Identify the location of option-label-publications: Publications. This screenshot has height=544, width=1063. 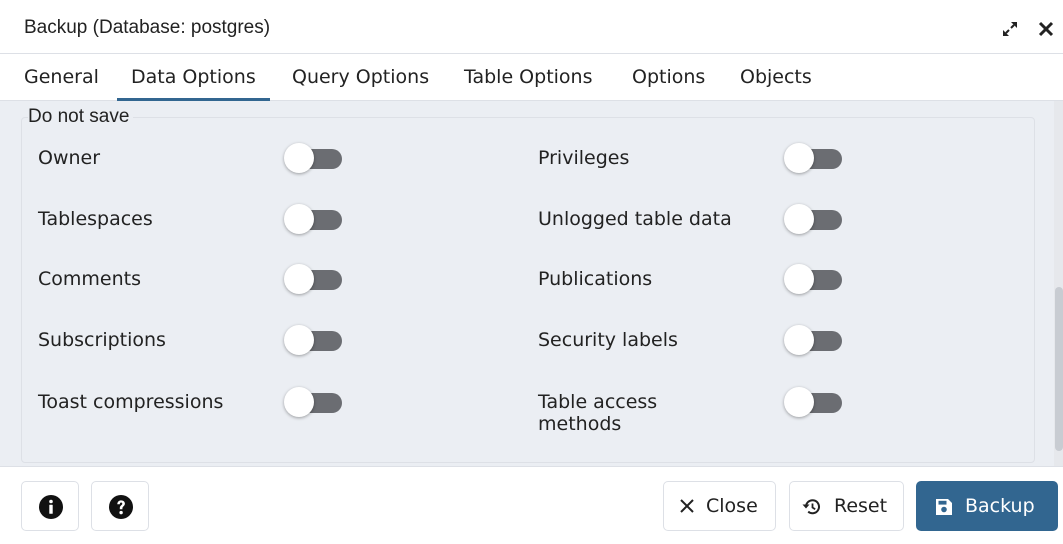
(595, 279).